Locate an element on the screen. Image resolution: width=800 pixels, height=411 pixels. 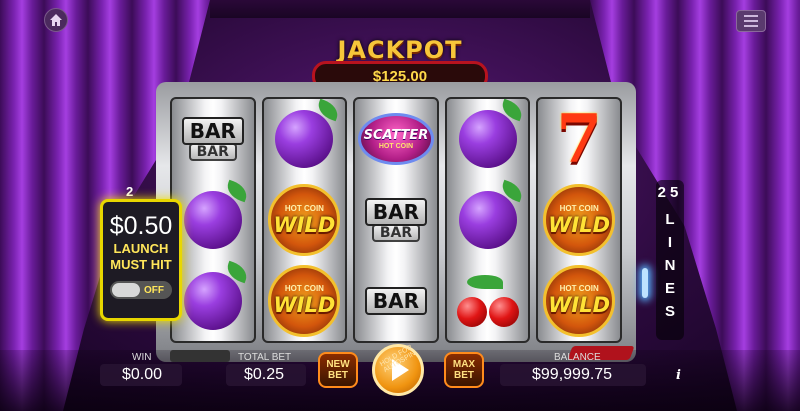
reel-2: HOT COIN WILD HOT COIN WILD is located at coordinates (304, 220).